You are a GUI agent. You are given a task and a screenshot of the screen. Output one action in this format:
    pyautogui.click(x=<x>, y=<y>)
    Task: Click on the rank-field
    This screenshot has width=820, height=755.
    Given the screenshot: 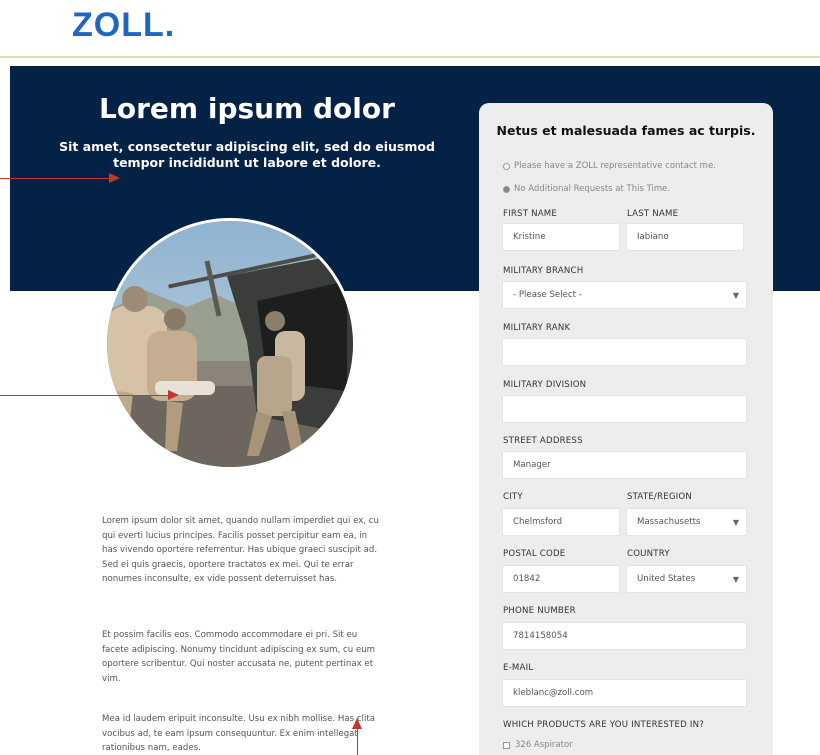 What is the action you would take?
    pyautogui.click(x=624, y=352)
    